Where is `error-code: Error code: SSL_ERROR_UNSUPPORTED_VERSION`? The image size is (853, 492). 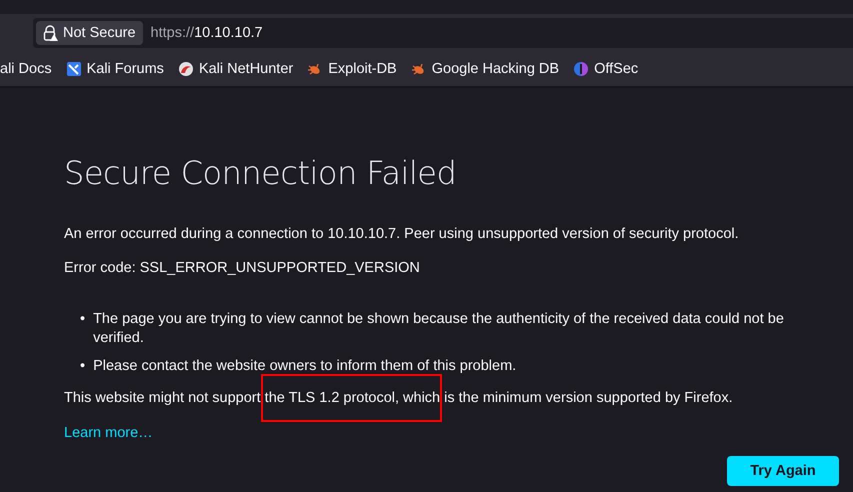 error-code: Error code: SSL_ERROR_UNSUPPORTED_VERSION is located at coordinates (242, 268).